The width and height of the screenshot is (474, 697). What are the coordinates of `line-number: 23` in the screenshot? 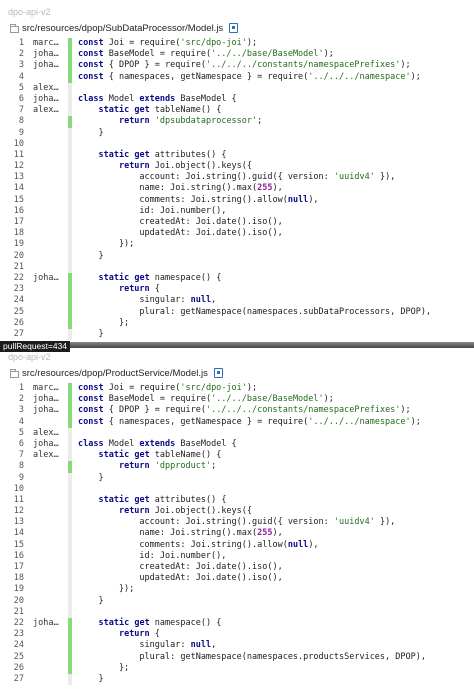 It's located at (18, 634).